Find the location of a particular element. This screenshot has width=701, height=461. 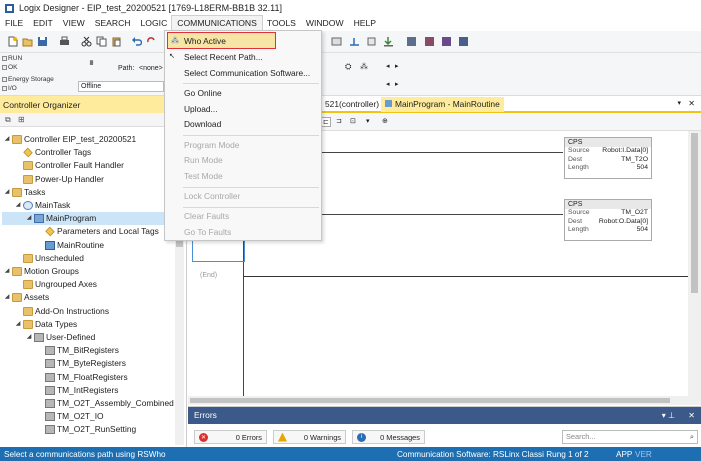

tree-node: ◢ Data Types is located at coordinates (45, 324).